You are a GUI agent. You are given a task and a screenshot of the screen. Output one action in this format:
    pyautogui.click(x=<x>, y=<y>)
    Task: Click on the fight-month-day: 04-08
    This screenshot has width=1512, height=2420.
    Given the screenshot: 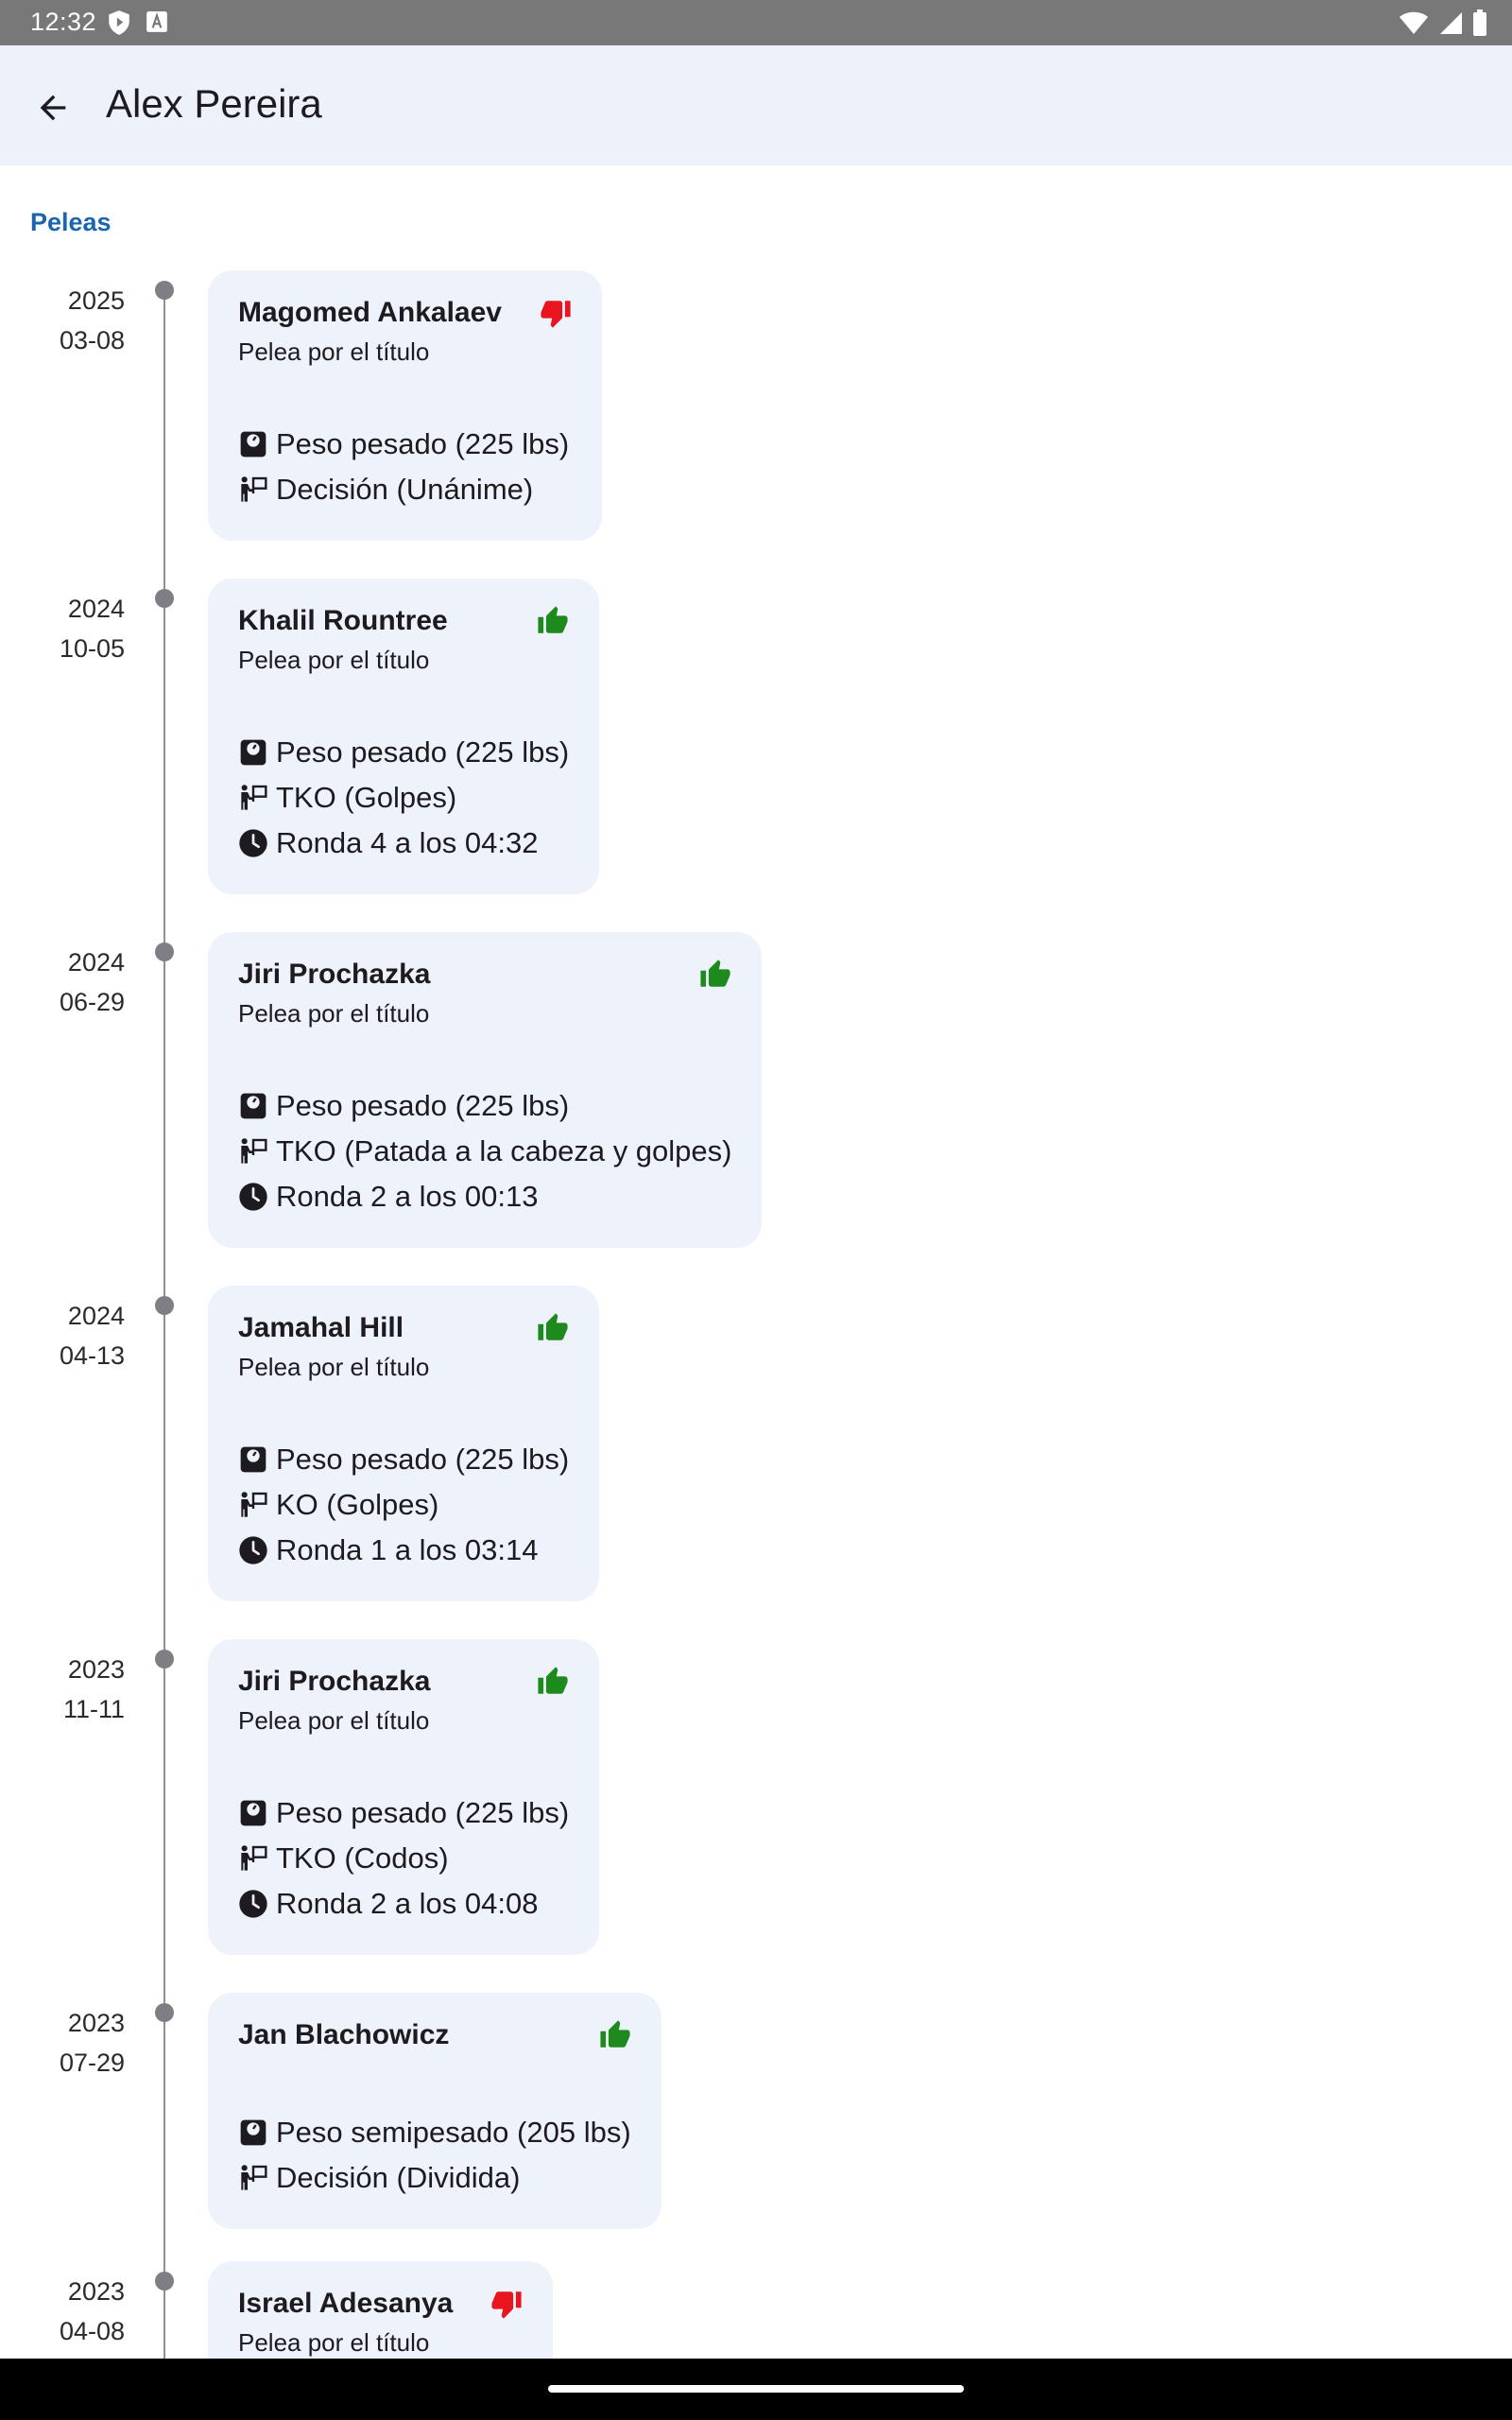 What is the action you would take?
    pyautogui.click(x=92, y=2331)
    